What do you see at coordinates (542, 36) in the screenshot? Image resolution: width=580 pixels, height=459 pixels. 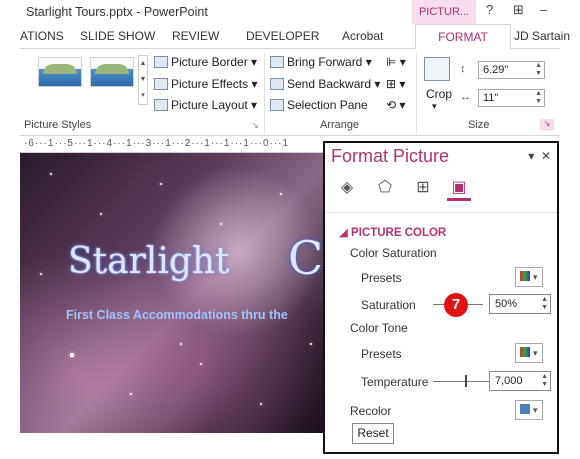 I see `tab-user: JD Sartain` at bounding box center [542, 36].